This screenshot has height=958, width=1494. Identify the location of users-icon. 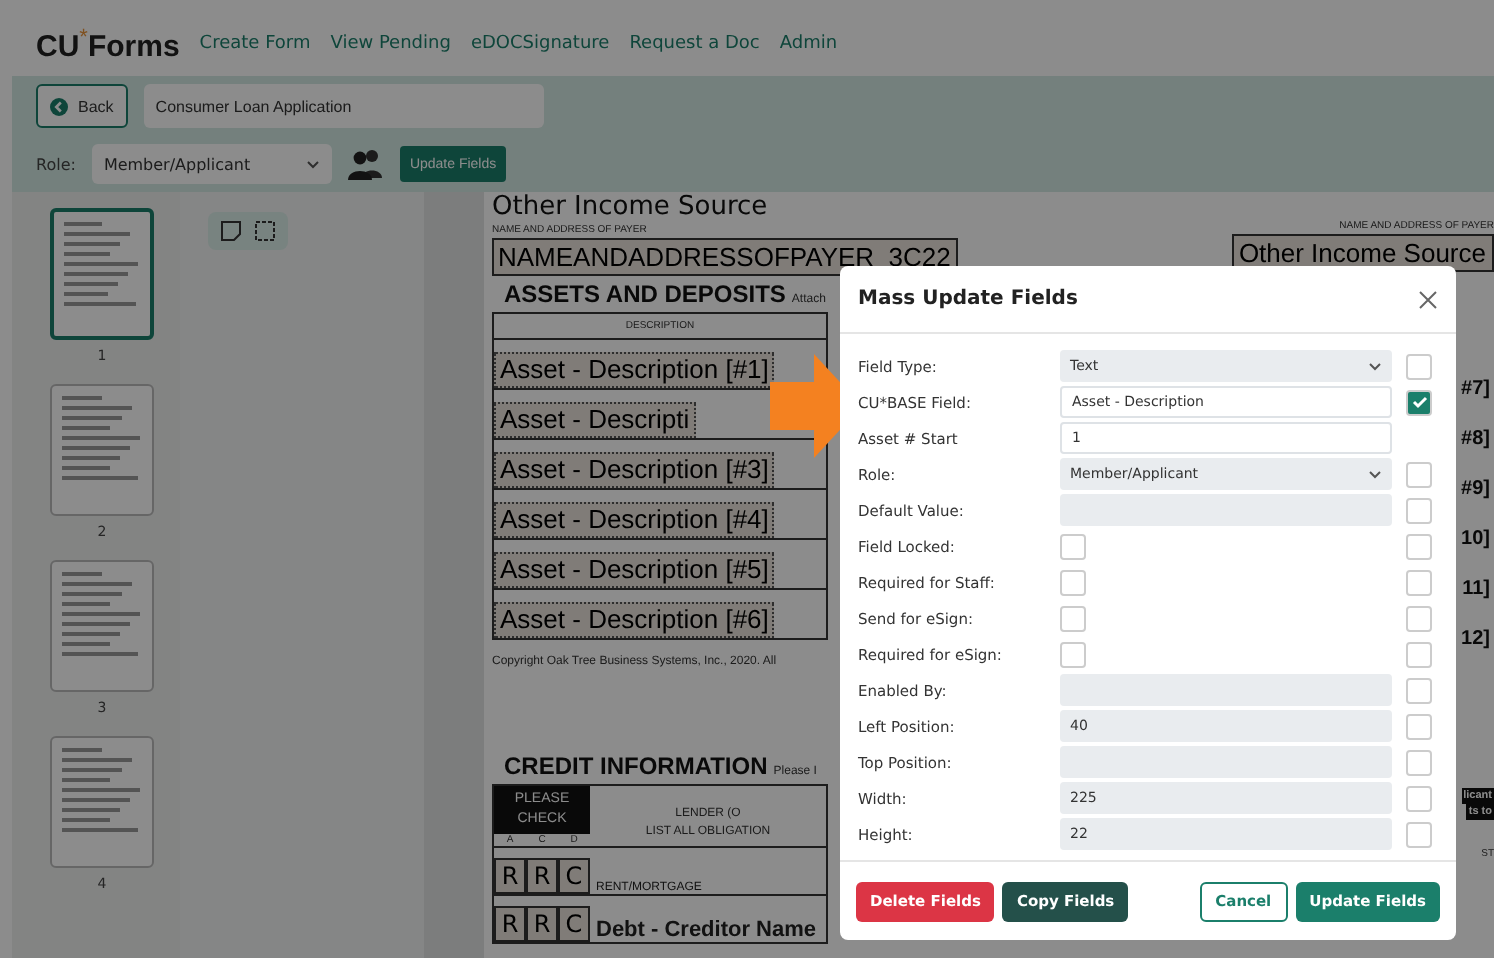
(365, 164).